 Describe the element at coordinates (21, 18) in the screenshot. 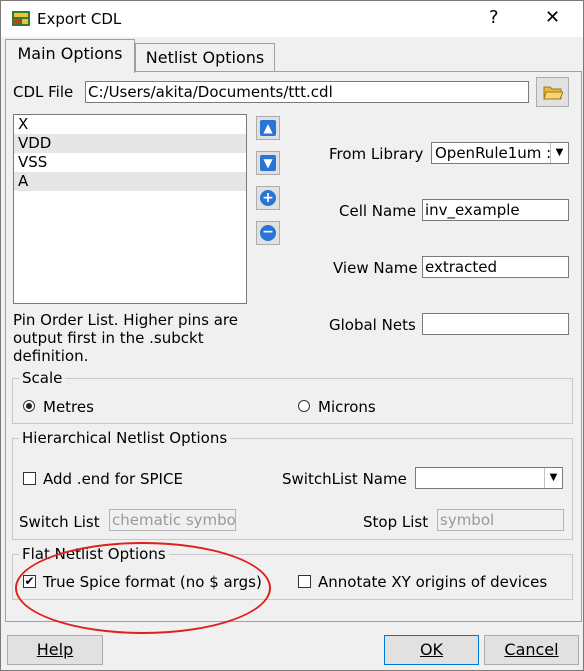

I see `app-icon` at that location.